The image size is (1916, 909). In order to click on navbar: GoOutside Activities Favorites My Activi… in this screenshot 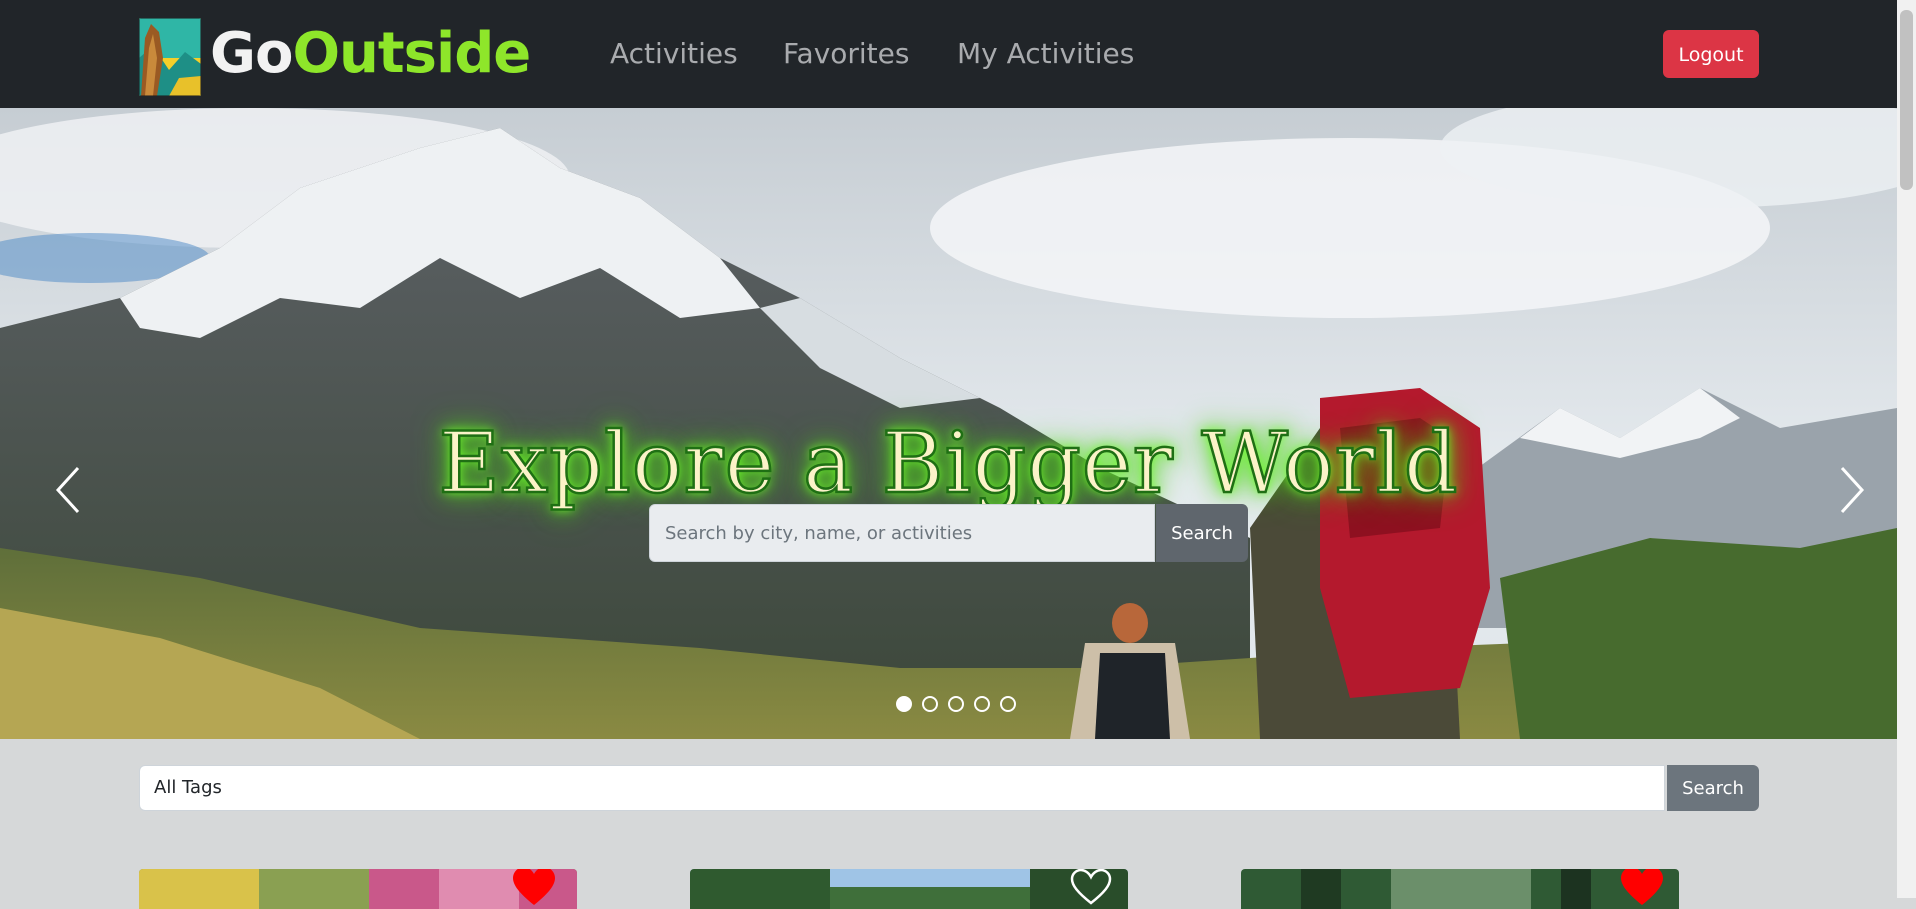, I will do `click(948, 54)`.